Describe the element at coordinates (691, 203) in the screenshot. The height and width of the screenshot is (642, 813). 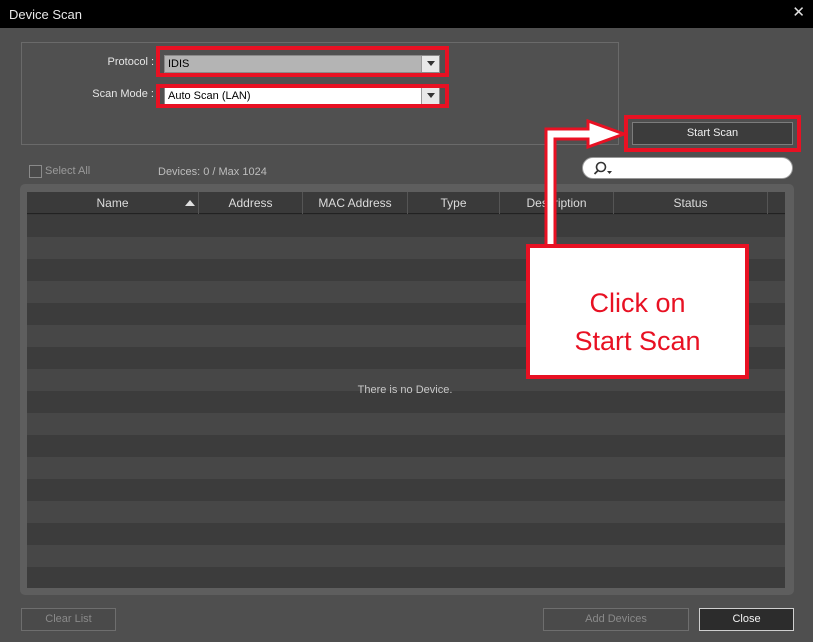
I see `column-header-status: Status` at that location.